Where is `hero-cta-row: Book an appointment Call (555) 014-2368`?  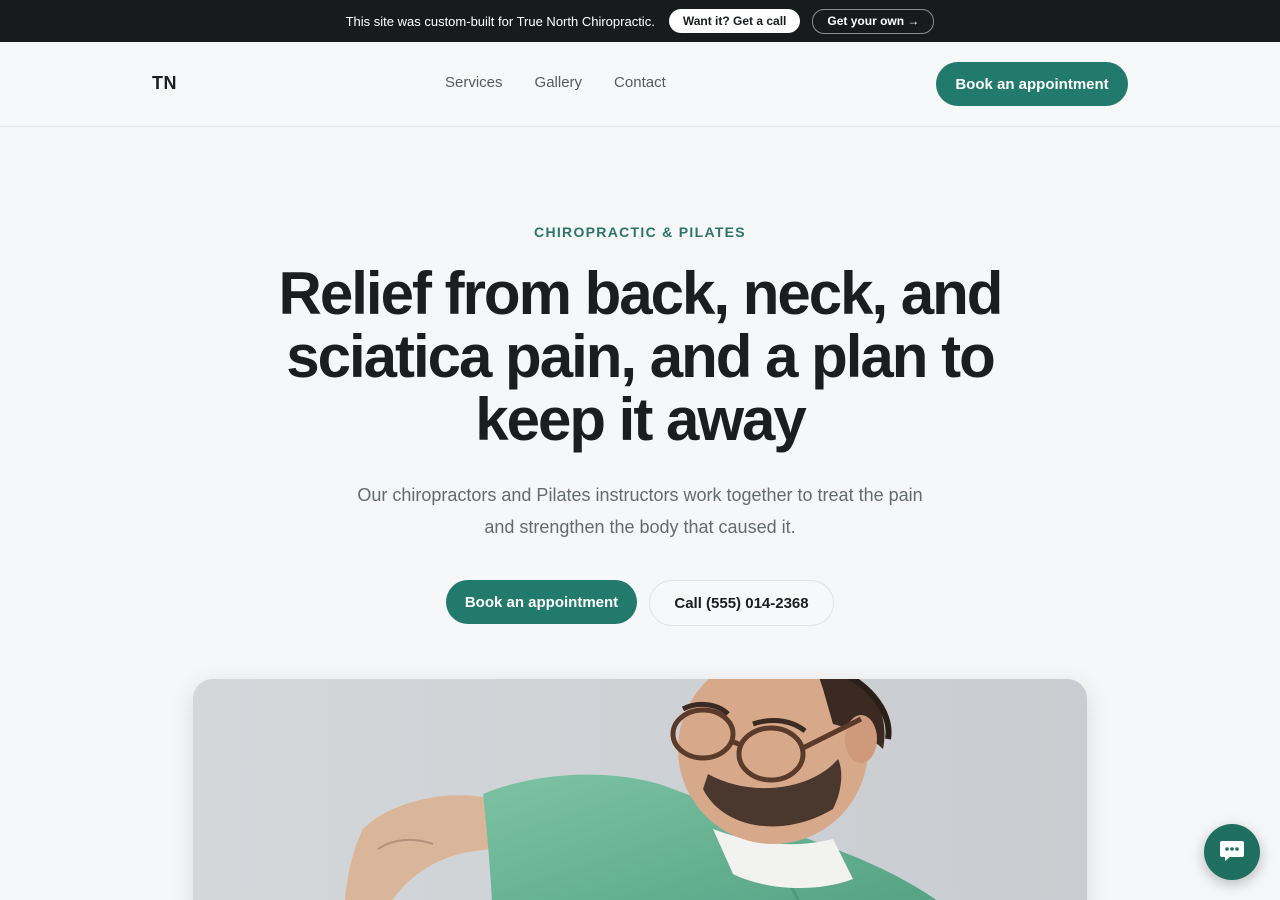
hero-cta-row: Book an appointment Call (555) 014-2368 is located at coordinates (640, 603).